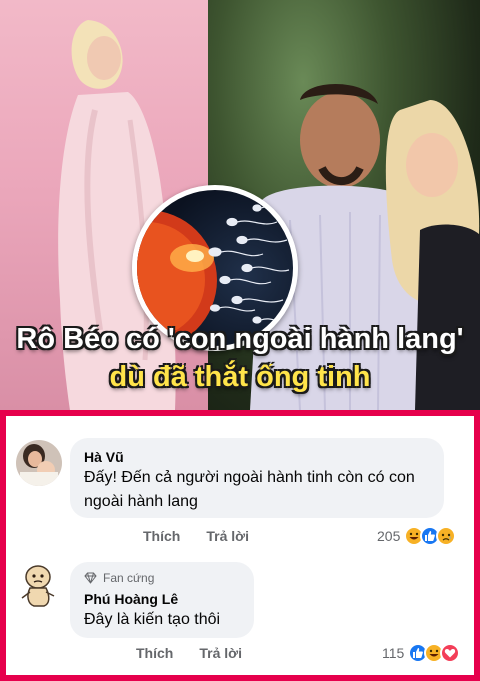  Describe the element at coordinates (152, 619) in the screenshot. I see `comment-text: Đây là kiến tạo thôi` at that location.